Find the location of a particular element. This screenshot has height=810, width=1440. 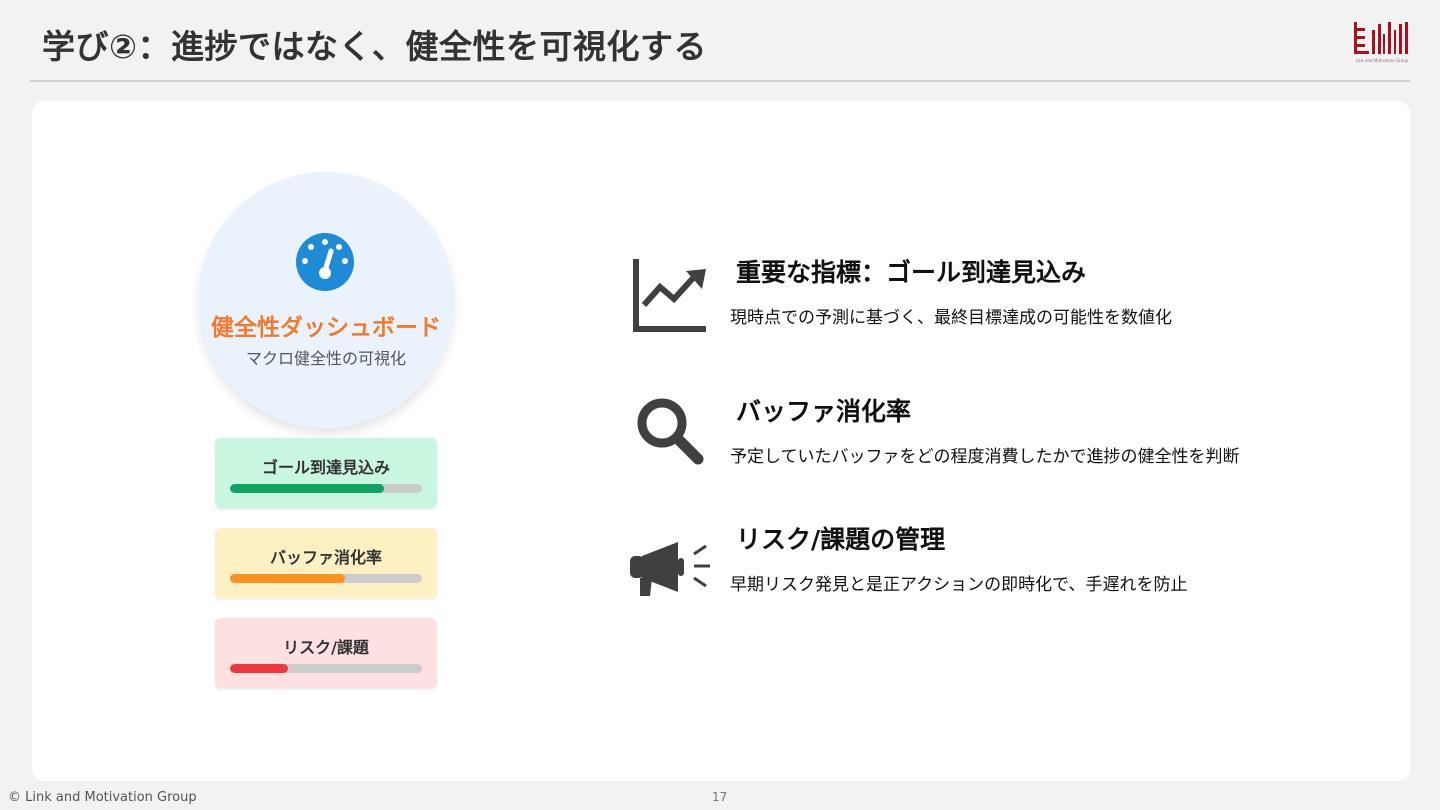

metric-label: リスク/課題 is located at coordinates (326, 647).